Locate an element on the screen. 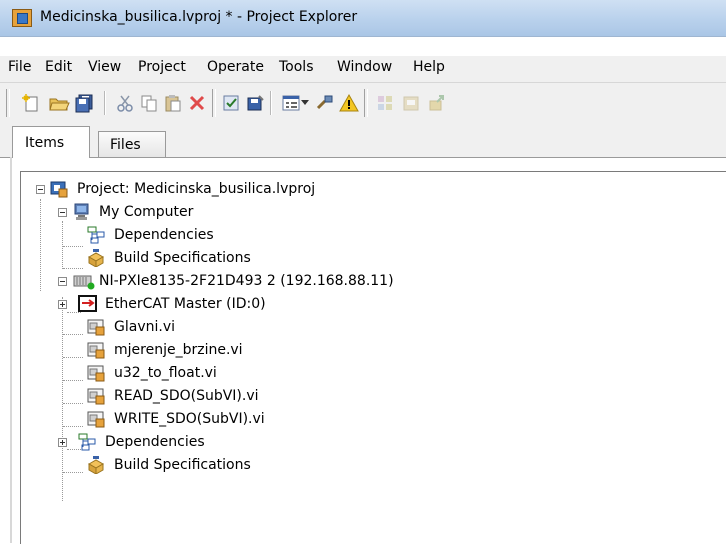 The height and width of the screenshot is (544, 726). view-list-icon is located at coordinates (291, 103).